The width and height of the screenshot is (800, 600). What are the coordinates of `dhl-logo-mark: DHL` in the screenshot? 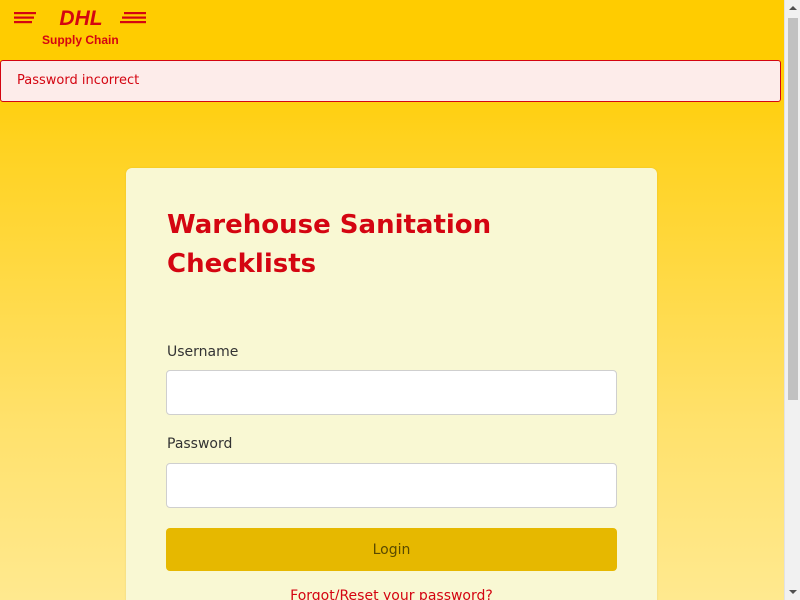 It's located at (80, 18).